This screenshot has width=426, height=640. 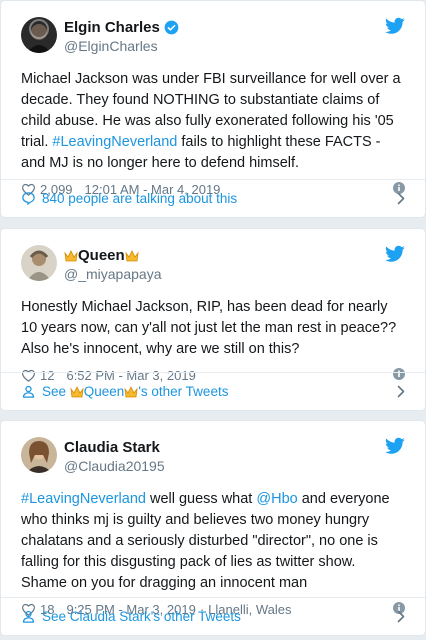 What do you see at coordinates (104, 391) in the screenshot?
I see `other-tweets-name: Queen` at bounding box center [104, 391].